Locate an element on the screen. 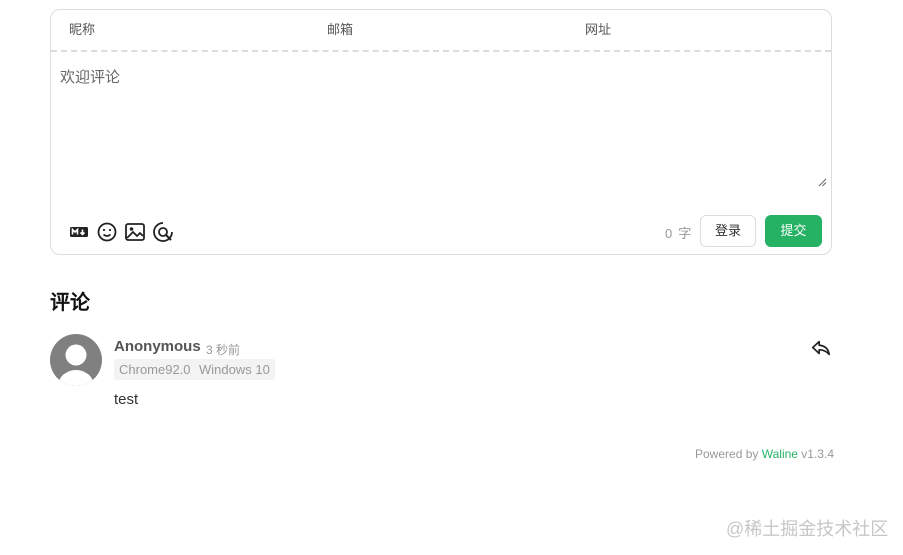 This screenshot has height=555, width=903. login-button: 登录 is located at coordinates (728, 231).